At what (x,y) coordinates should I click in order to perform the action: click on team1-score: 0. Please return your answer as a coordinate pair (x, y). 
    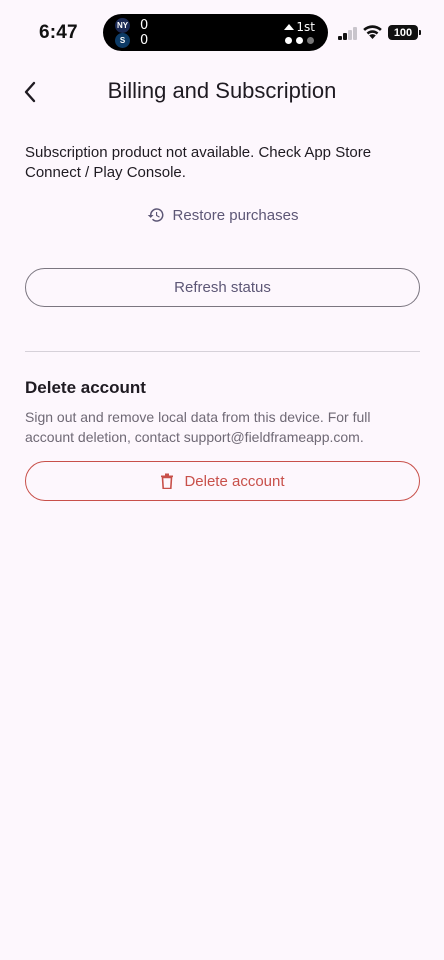
    Looking at the image, I should click on (144, 25).